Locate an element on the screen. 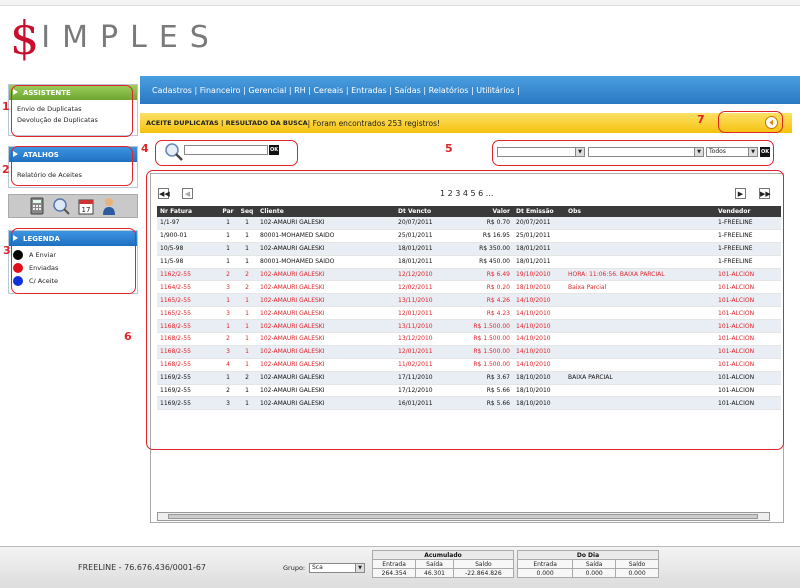 The image size is (800, 588). search-ok-button: OK is located at coordinates (274, 150).